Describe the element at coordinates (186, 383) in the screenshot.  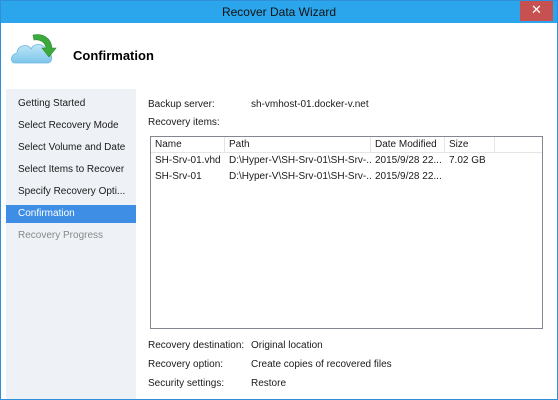
I see `security-settings-label: Security settings:` at that location.